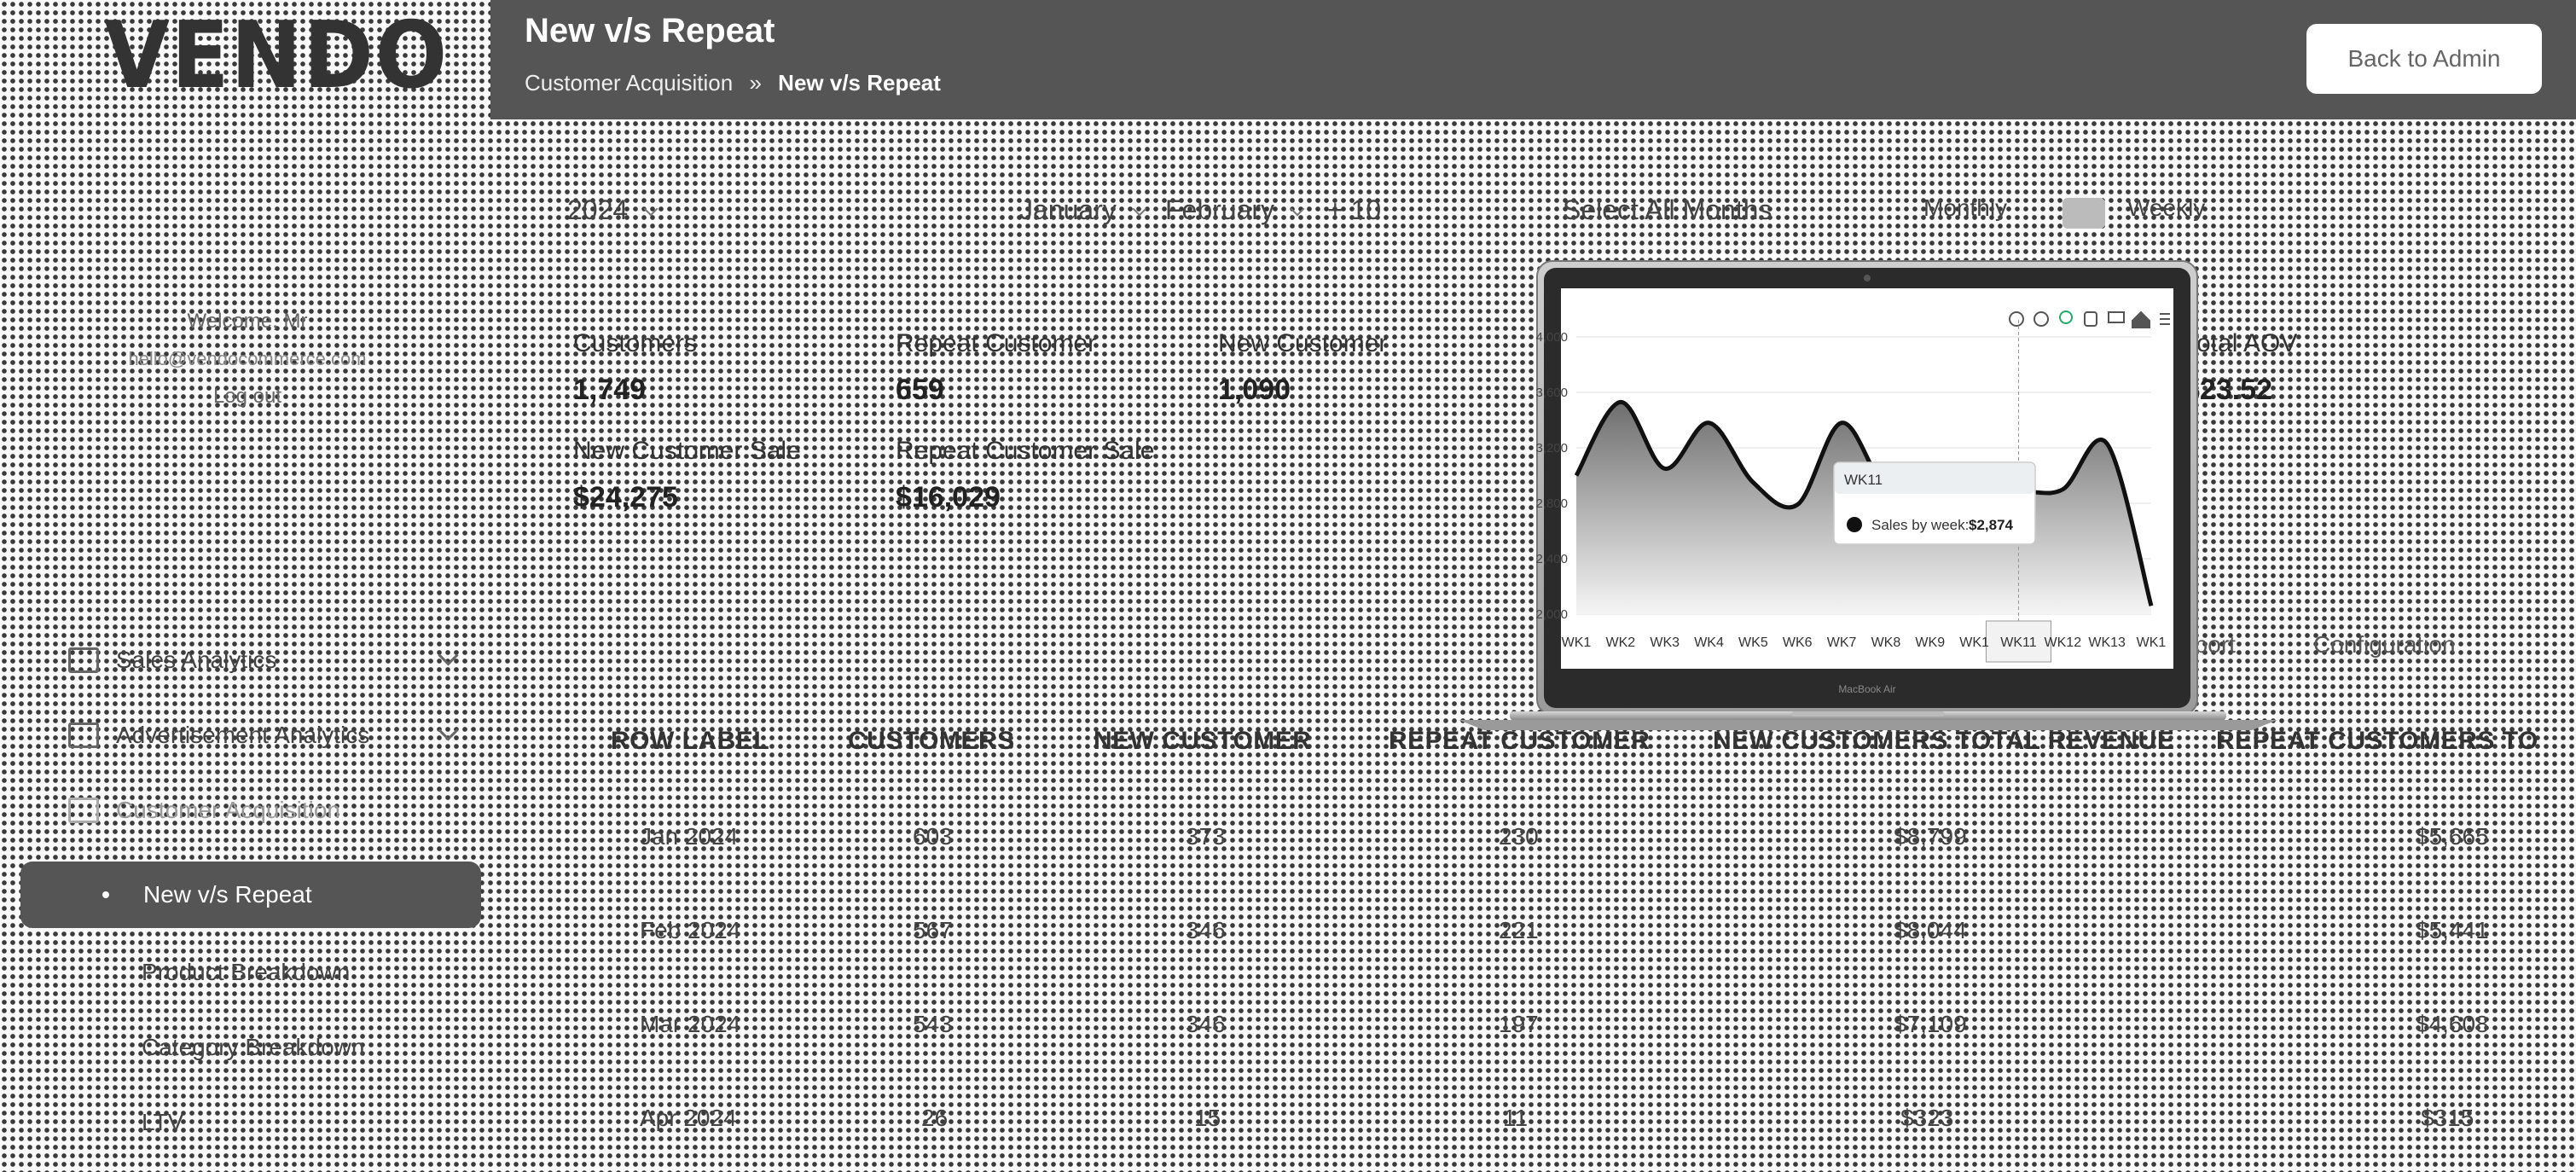 This screenshot has width=2576, height=1172. What do you see at coordinates (196, 660) in the screenshot?
I see `sidebar-item-label: Sales Analytics` at bounding box center [196, 660].